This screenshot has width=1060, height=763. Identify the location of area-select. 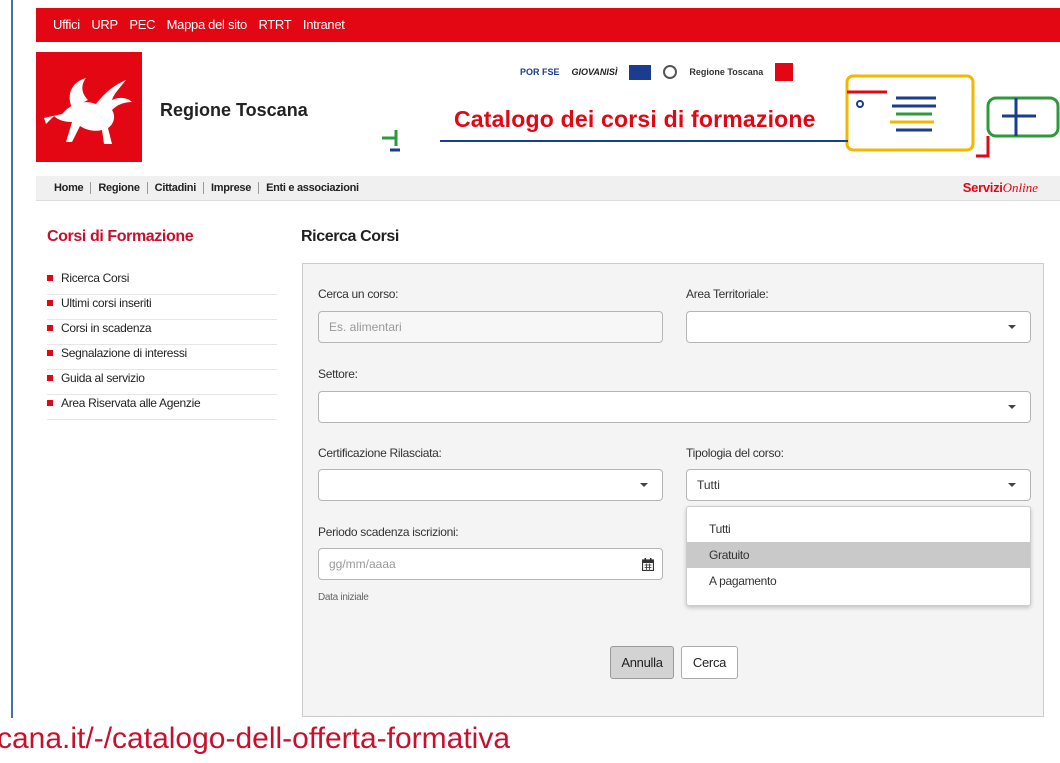
(858, 327).